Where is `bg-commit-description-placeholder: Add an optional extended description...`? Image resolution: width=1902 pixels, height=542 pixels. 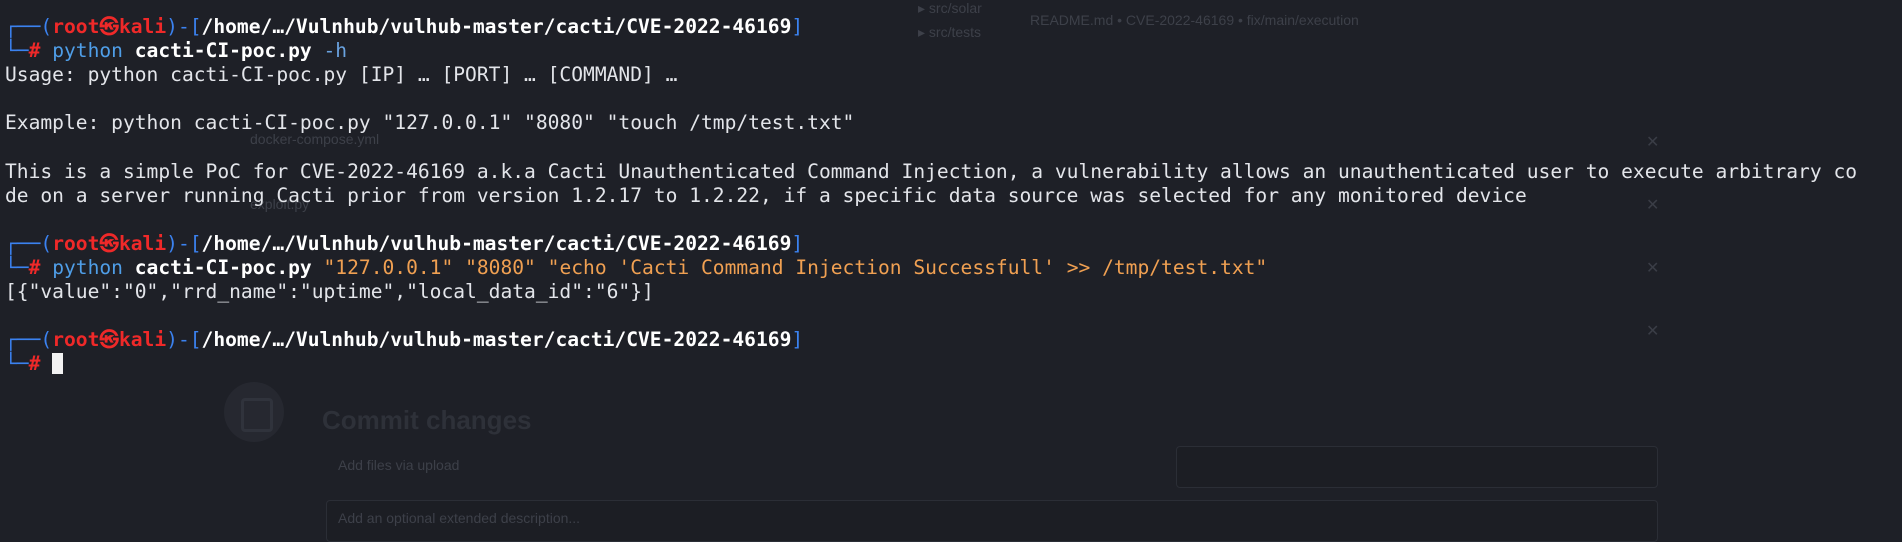 bg-commit-description-placeholder: Add an optional extended description... is located at coordinates (459, 518).